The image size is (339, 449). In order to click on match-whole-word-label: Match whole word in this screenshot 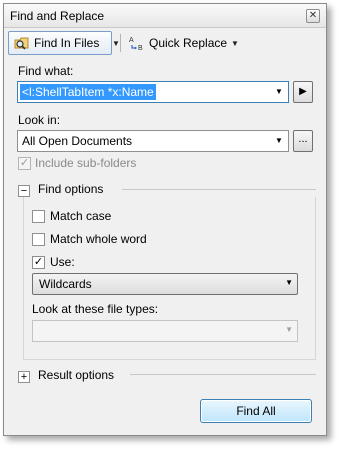, I will do `click(98, 239)`.